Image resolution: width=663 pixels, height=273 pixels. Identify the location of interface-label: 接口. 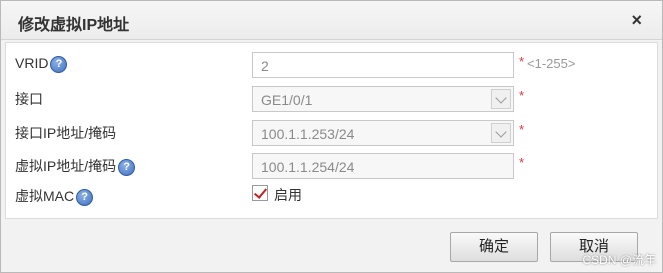
(29, 99).